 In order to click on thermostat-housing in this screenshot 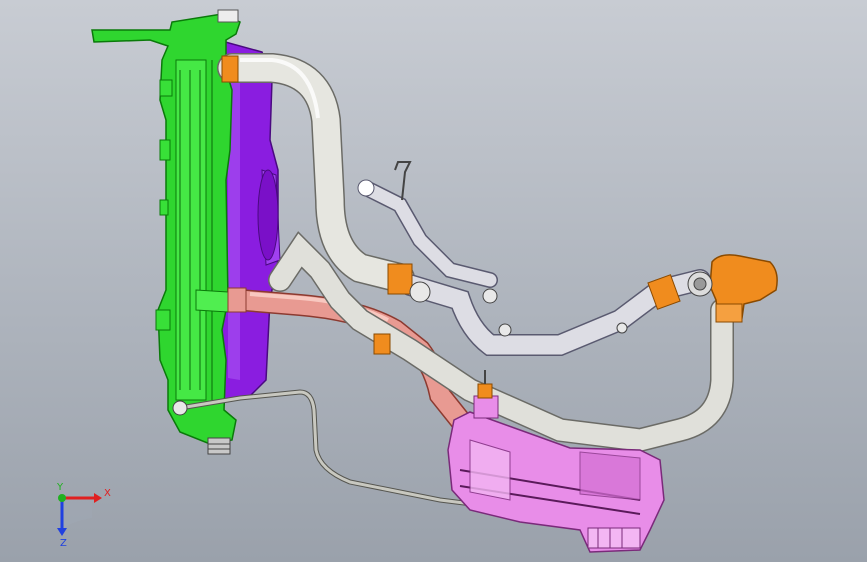, I will do `click(732, 288)`.